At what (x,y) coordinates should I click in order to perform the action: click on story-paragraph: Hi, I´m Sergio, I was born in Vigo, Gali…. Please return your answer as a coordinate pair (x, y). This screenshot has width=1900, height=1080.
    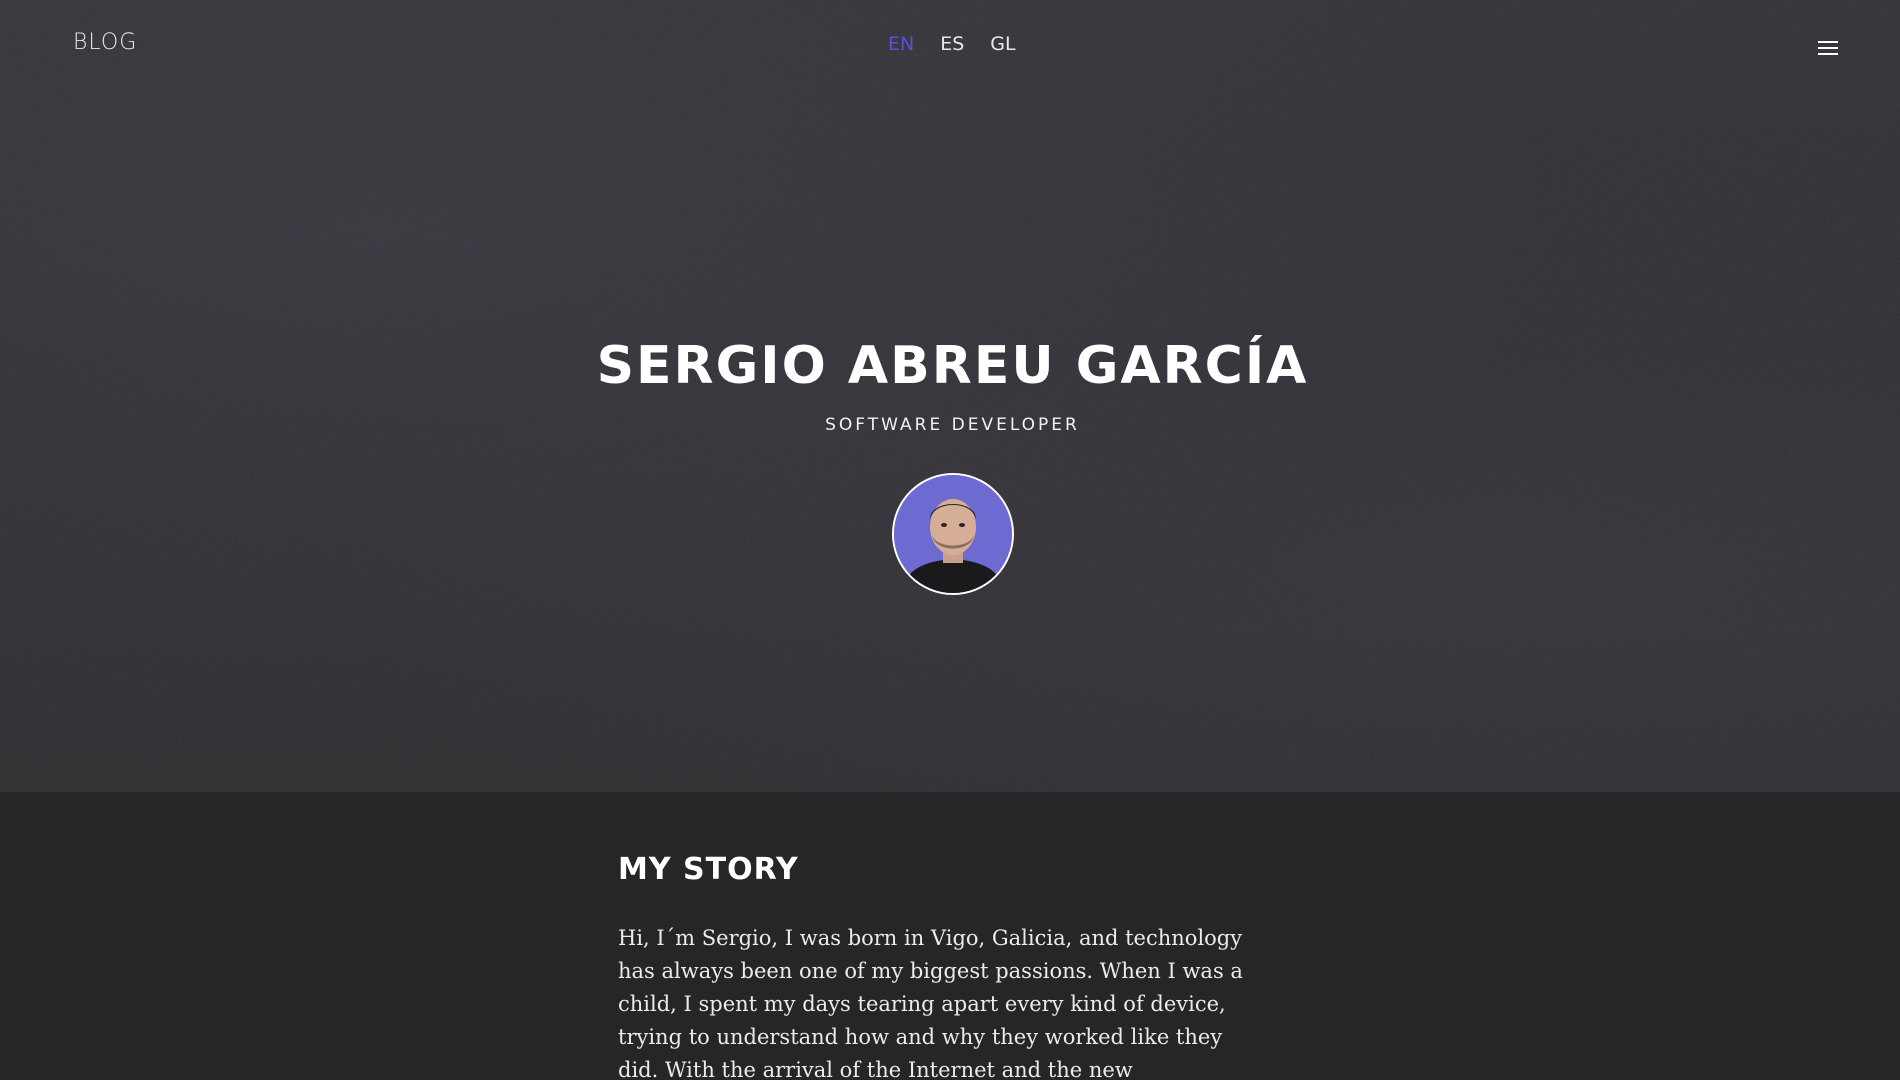
    Looking at the image, I should click on (930, 1003).